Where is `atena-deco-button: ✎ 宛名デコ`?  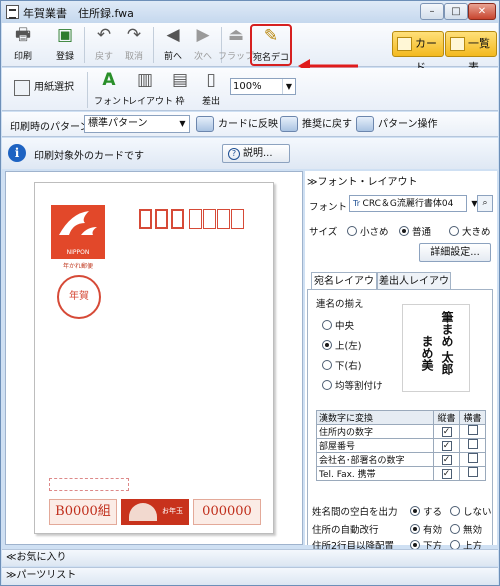
atena-deco-button: ✎ 宛名デコ is located at coordinates (271, 45).